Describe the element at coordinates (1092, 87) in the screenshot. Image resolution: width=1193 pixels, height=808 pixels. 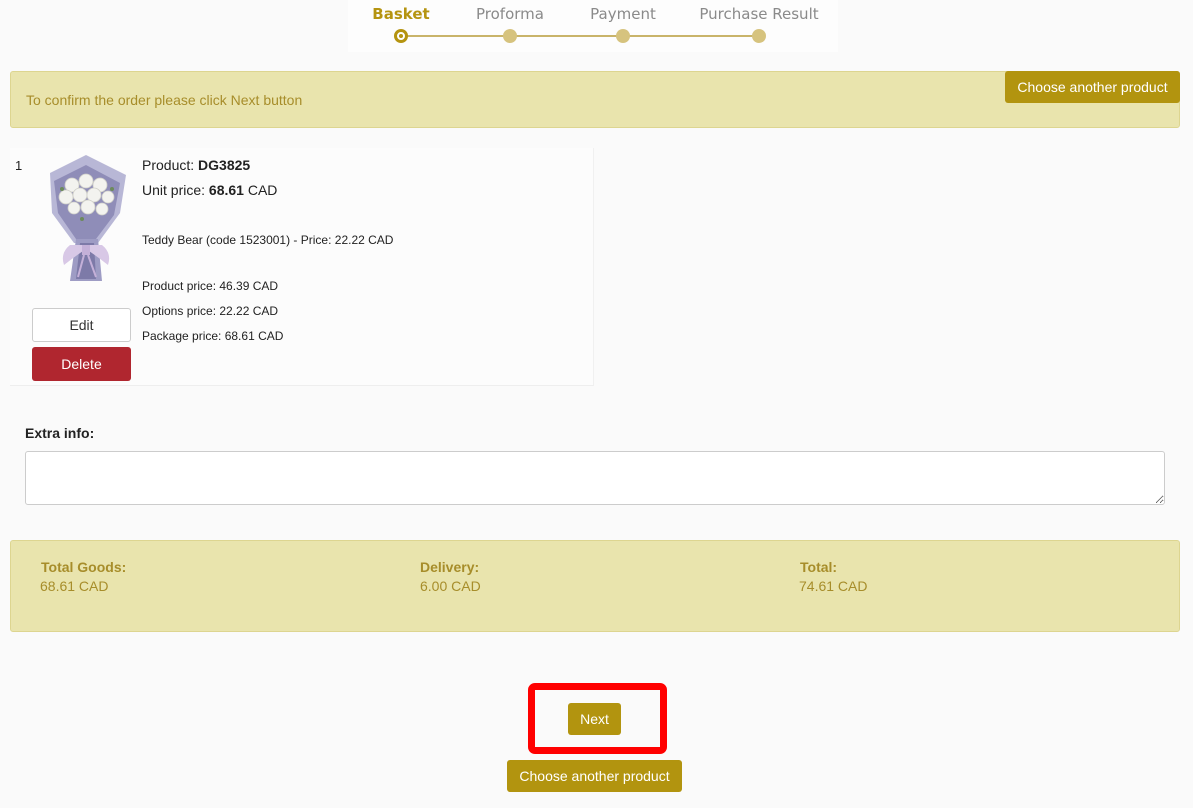
I see `choose-another-product-button-top: Choose another product` at that location.